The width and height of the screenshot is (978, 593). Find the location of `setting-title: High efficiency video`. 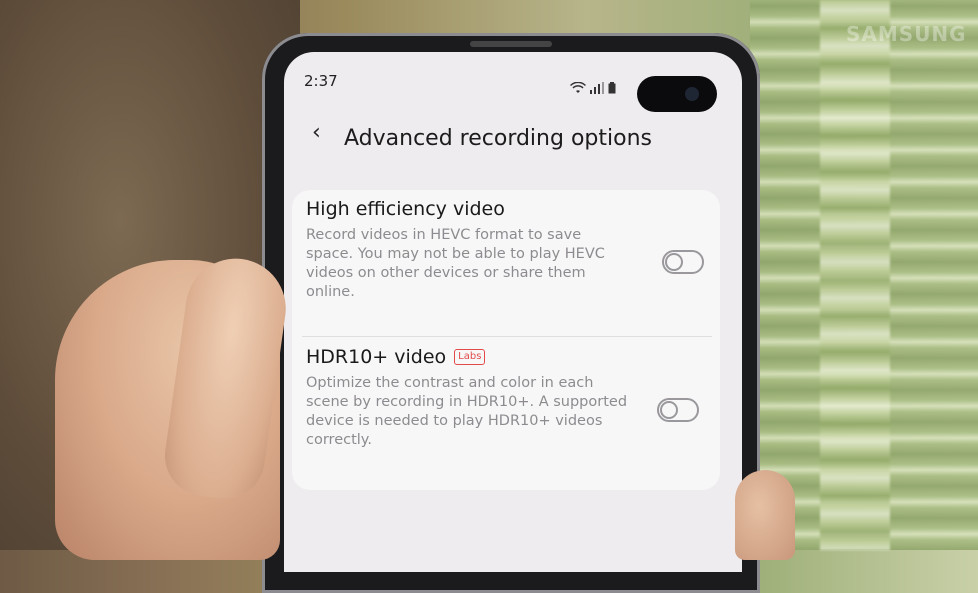

setting-title: High efficiency video is located at coordinates (405, 209).